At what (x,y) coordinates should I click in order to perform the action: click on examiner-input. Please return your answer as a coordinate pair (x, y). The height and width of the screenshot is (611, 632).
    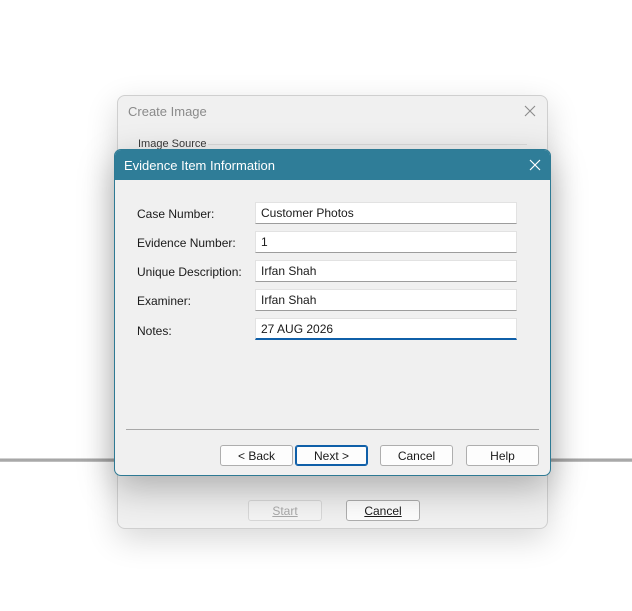
    Looking at the image, I should click on (386, 300).